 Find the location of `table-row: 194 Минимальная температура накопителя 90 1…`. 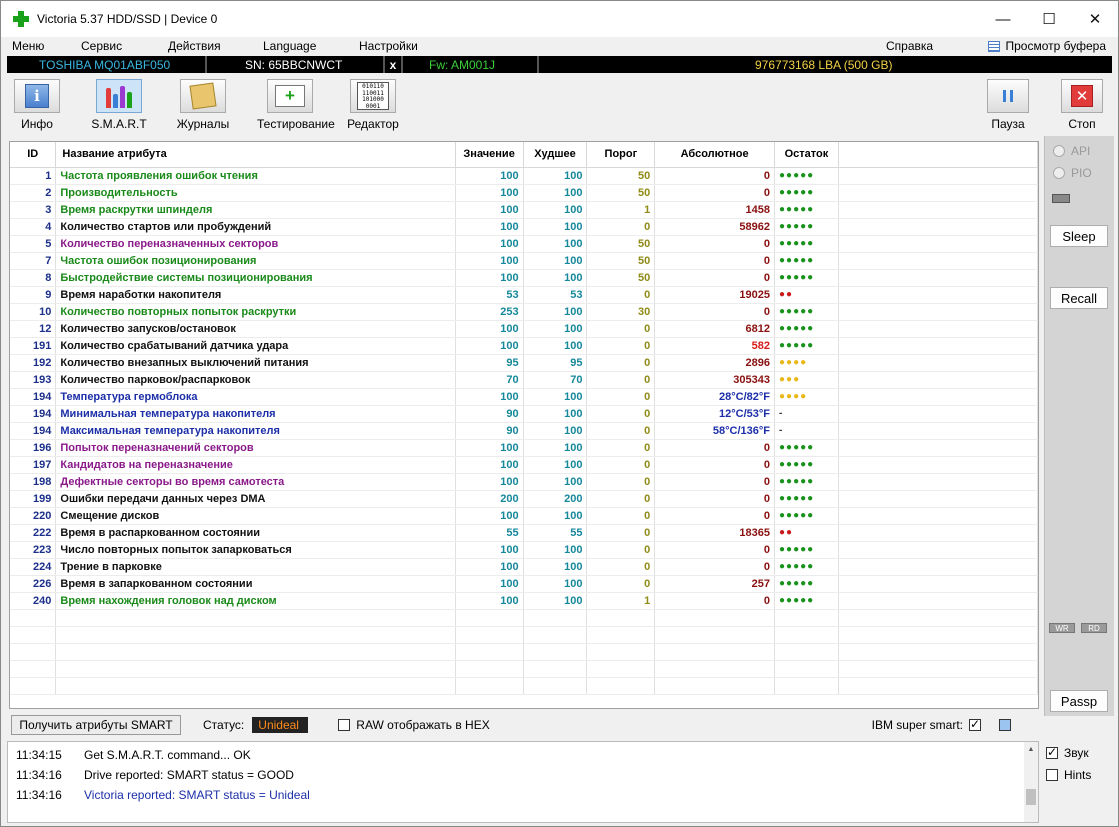

table-row: 194 Минимальная температура накопителя 90 1… is located at coordinates (524, 414).